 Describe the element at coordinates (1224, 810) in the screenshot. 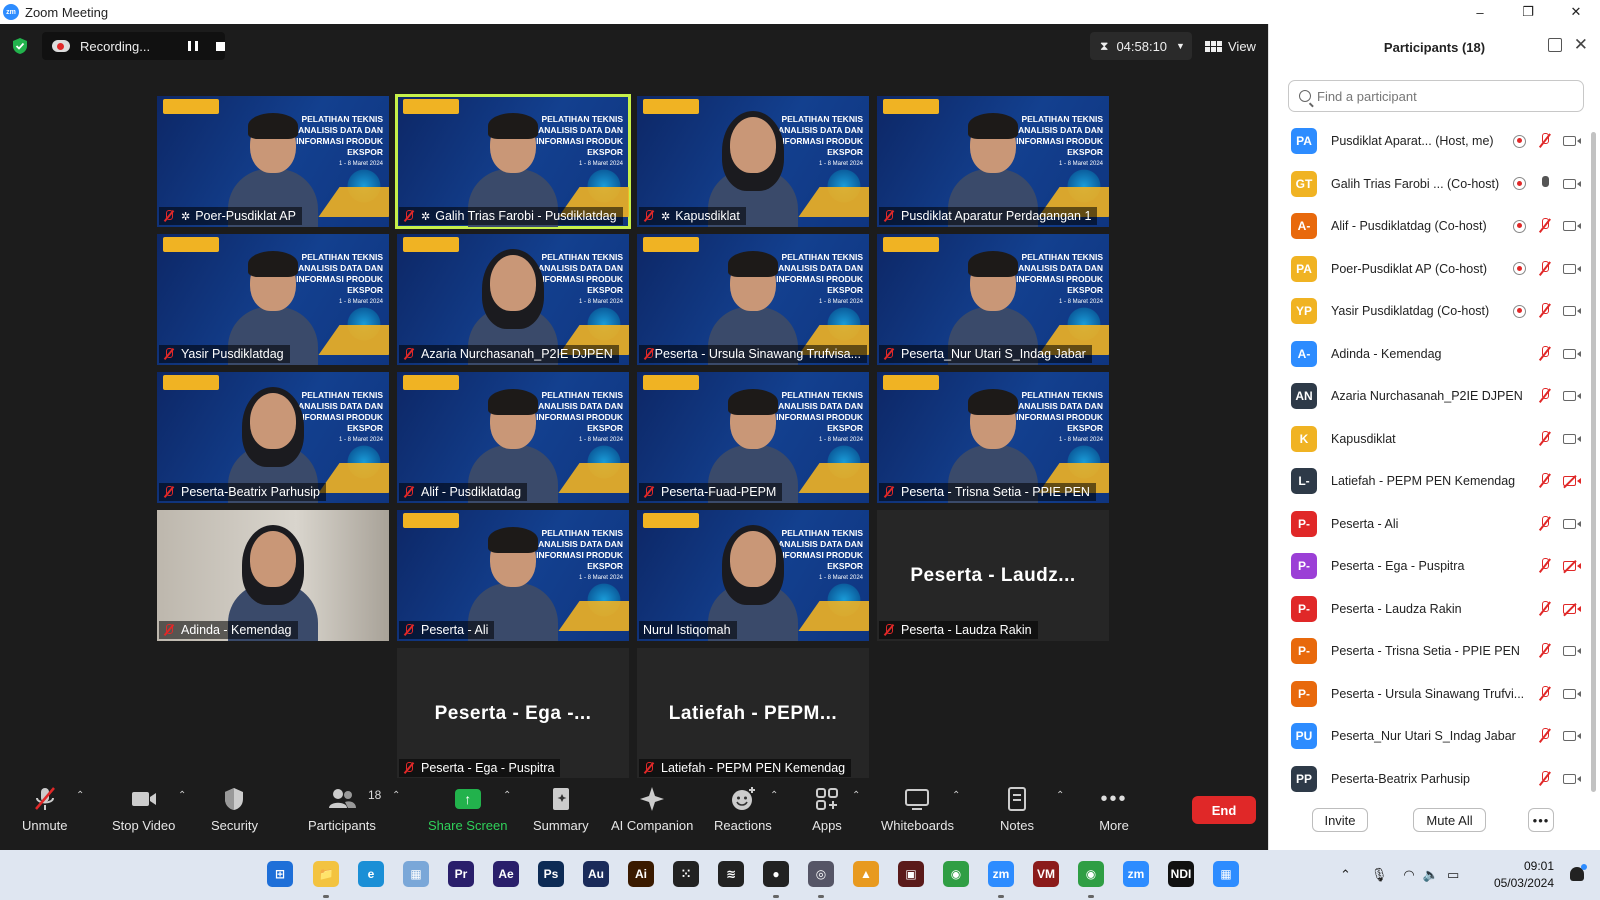

I see `end-meeting-button: End` at that location.